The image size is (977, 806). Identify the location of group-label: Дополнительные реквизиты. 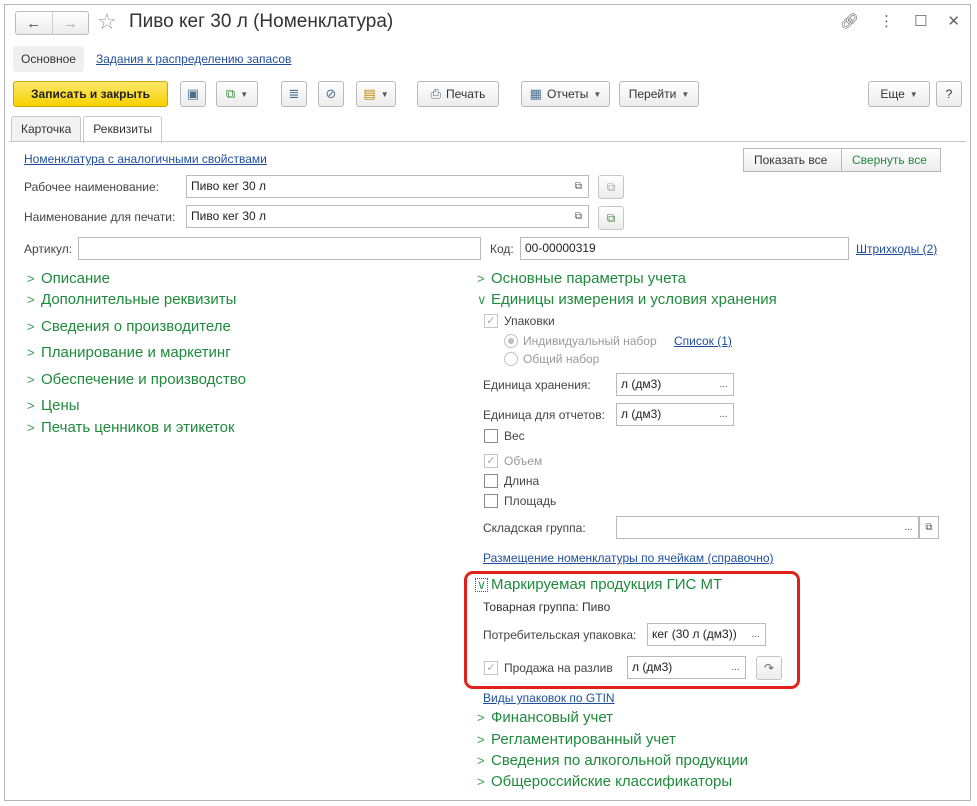
(139, 299).